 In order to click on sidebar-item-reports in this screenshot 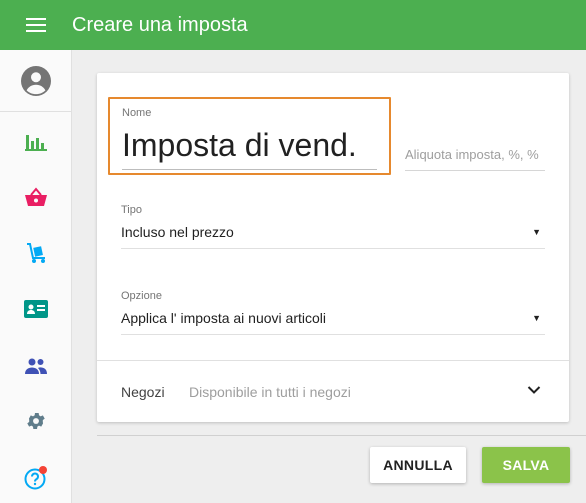, I will do `click(35, 142)`.